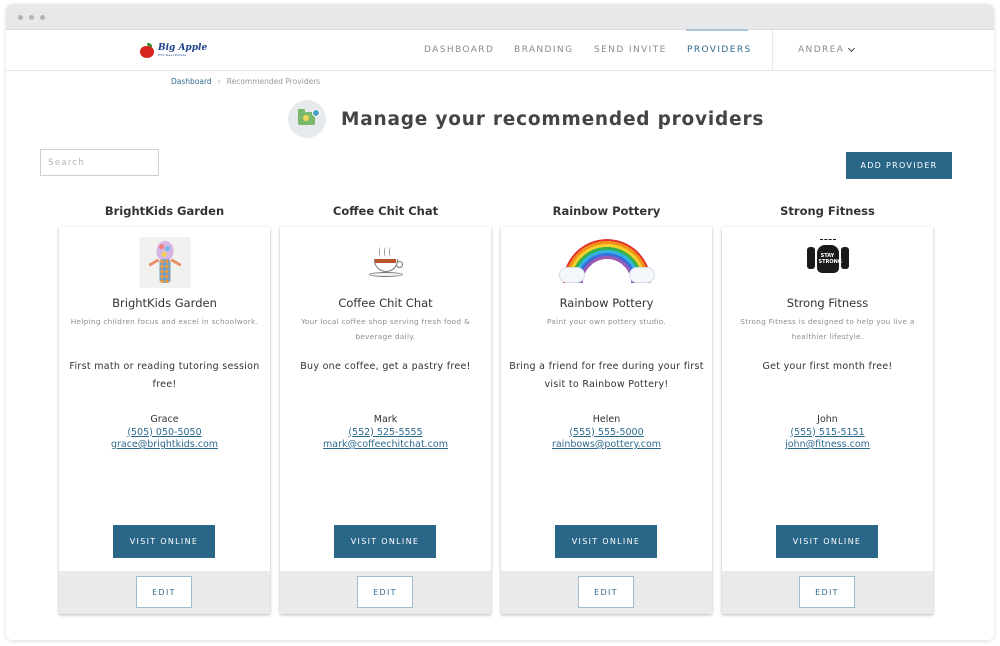  Describe the element at coordinates (273, 81) in the screenshot. I see `breadcrumb-current: Recommended Providers` at that location.